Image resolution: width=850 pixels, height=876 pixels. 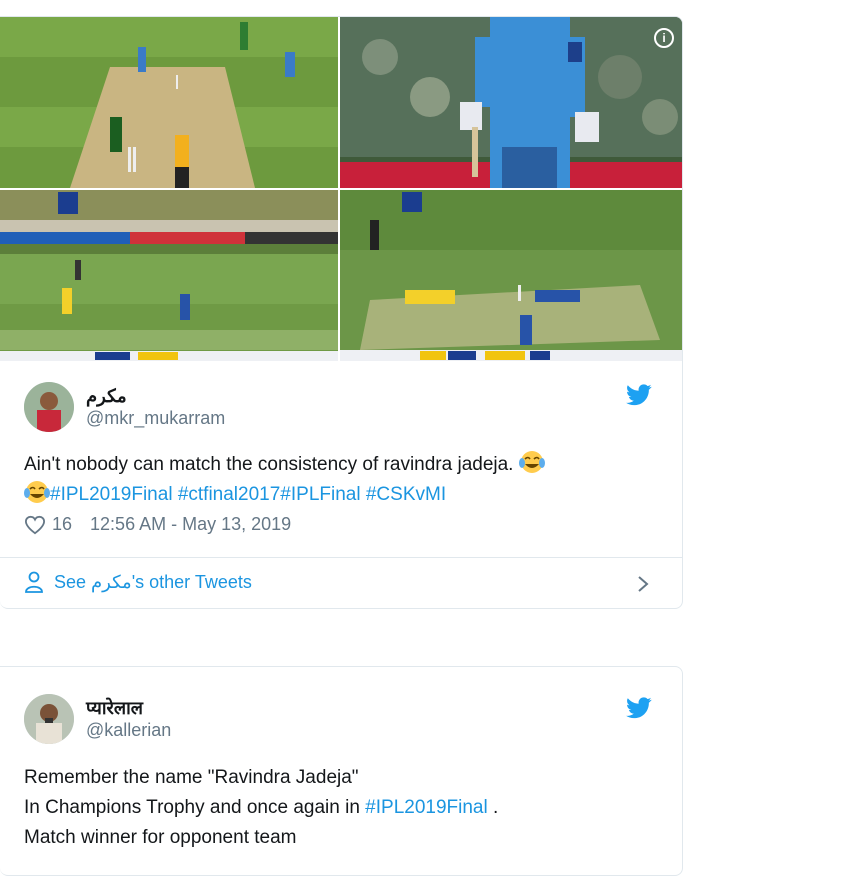 I want to click on hashtag-link: #ctfinal2017, so click(x=229, y=494).